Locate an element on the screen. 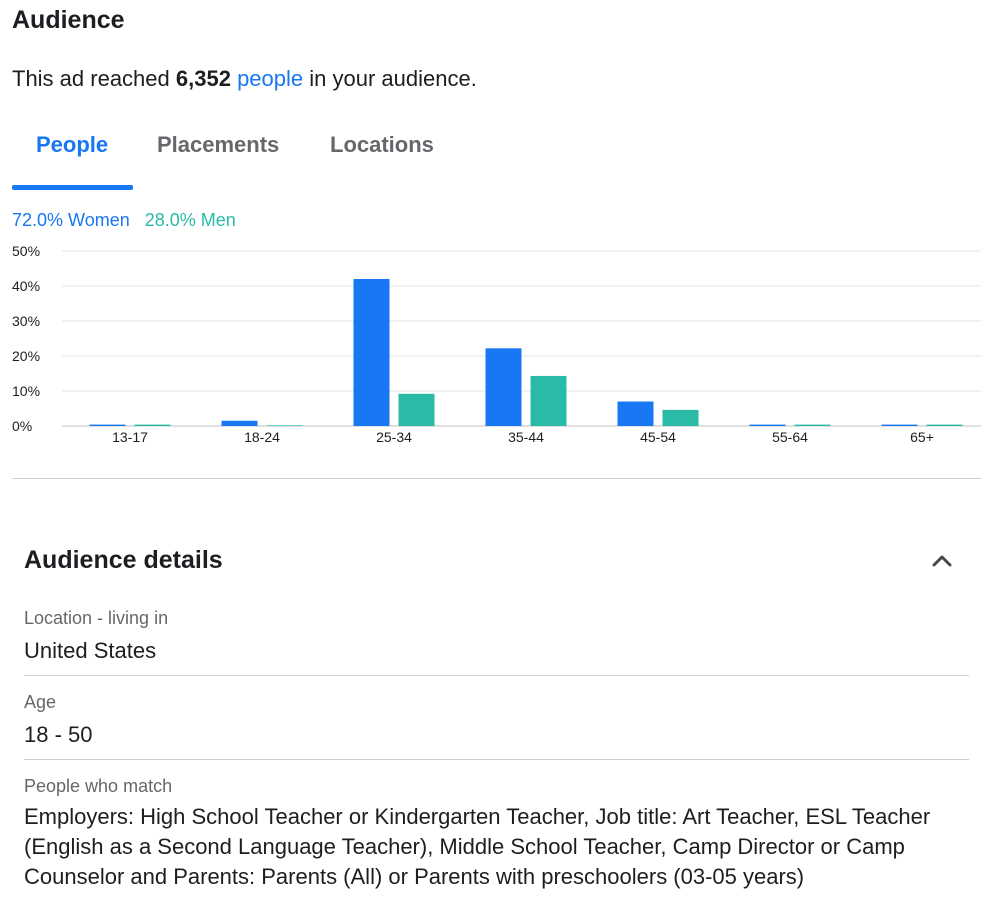 This screenshot has height=905, width=1000. y-tick-label: 20% is located at coordinates (26, 356).